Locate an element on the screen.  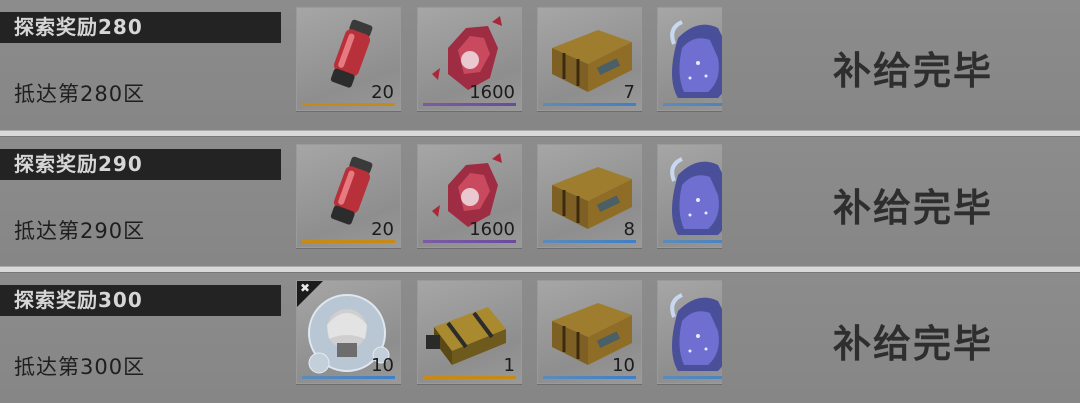
reward-item: 10 is located at coordinates (589, 332).